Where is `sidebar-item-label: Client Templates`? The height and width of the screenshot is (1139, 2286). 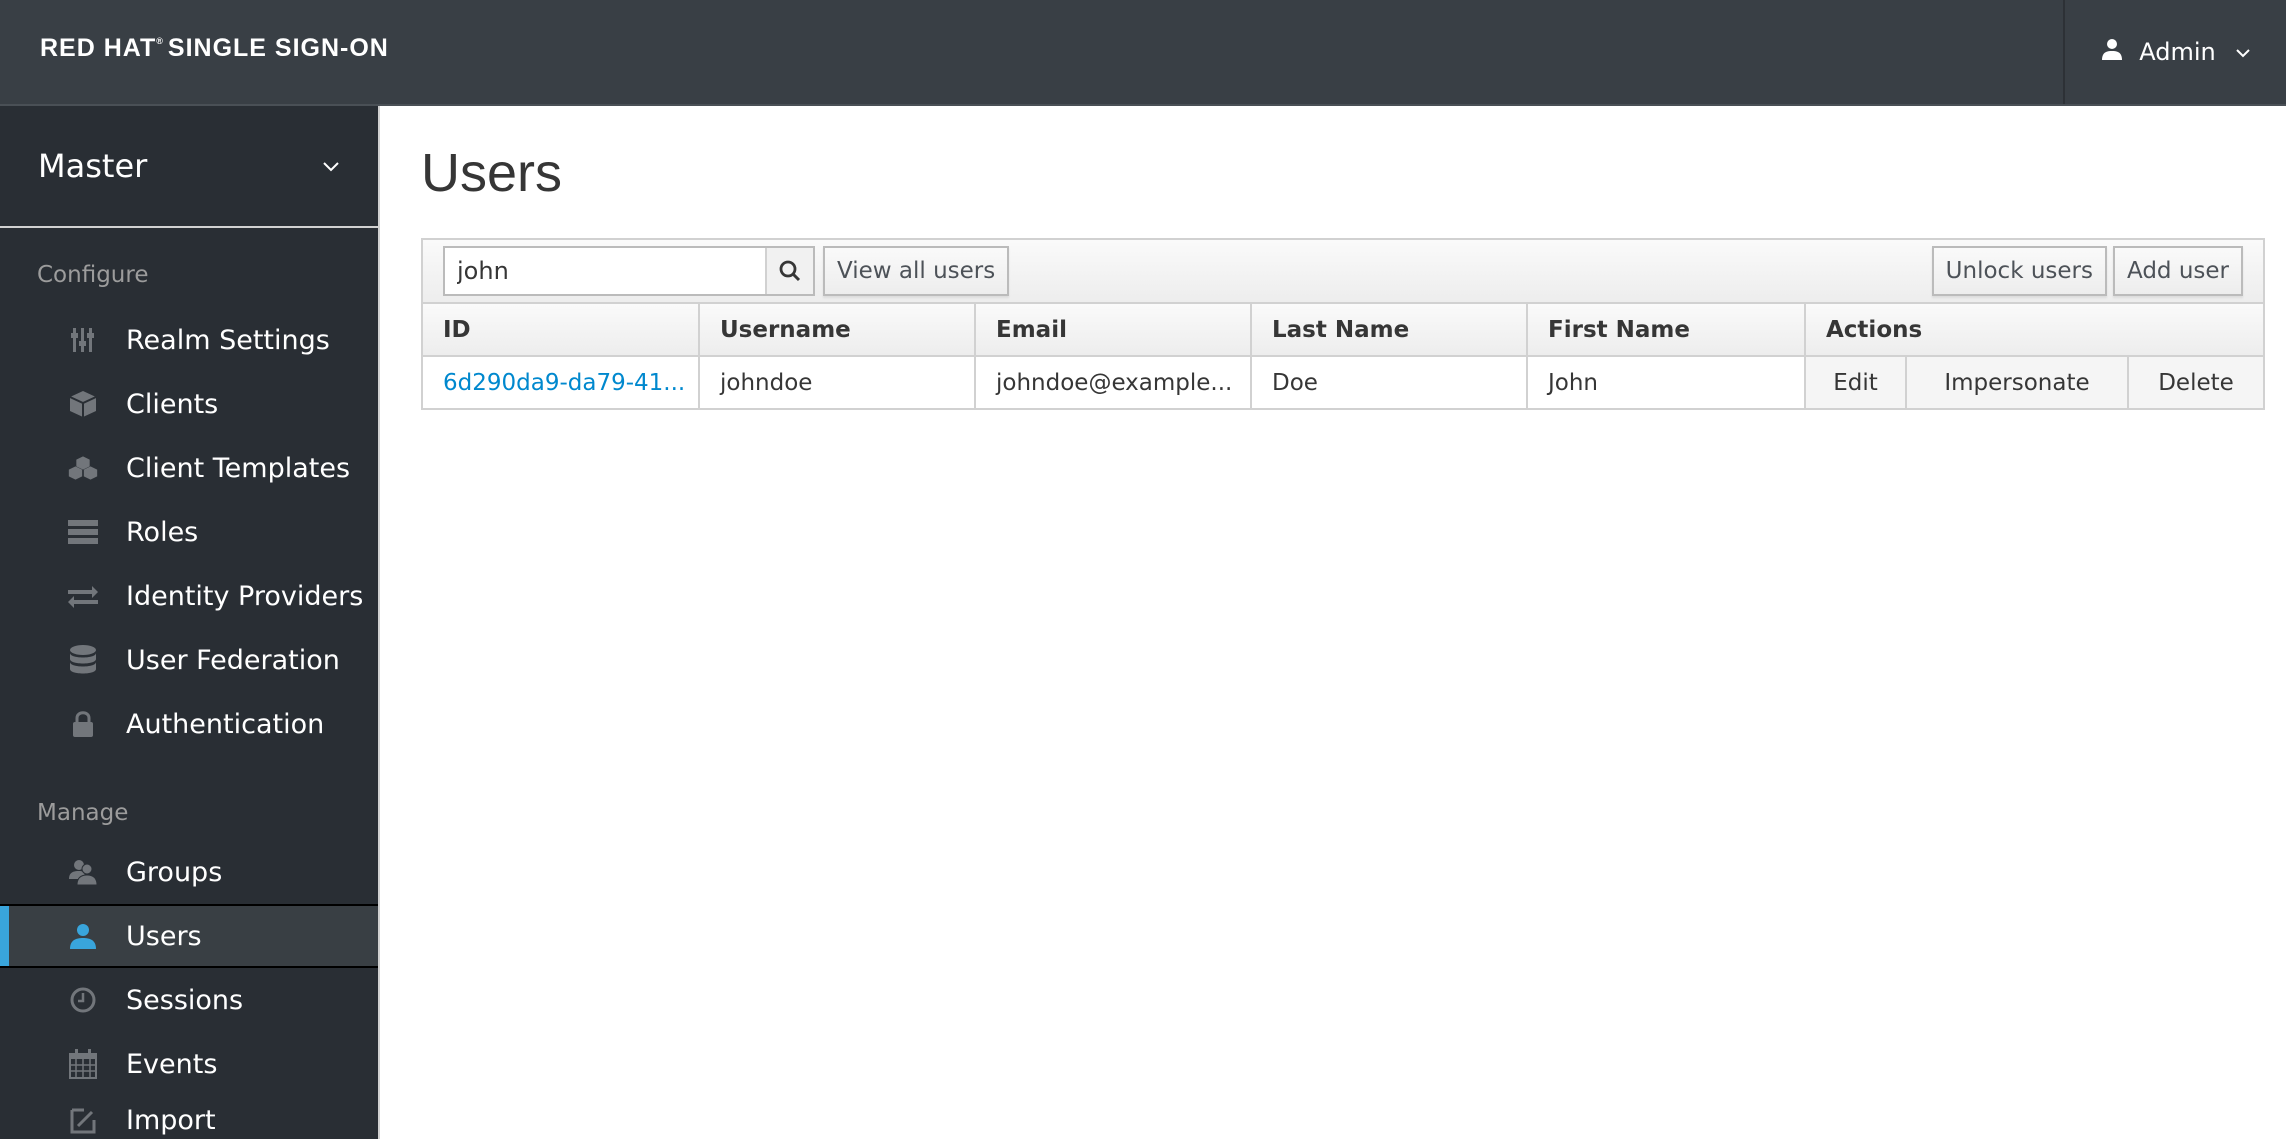 sidebar-item-label: Client Templates is located at coordinates (238, 468).